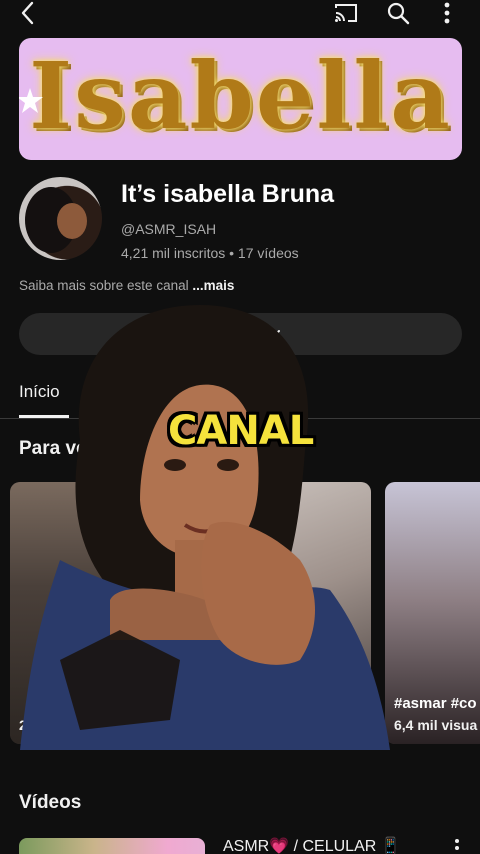 The height and width of the screenshot is (854, 480). Describe the element at coordinates (169, 229) in the screenshot. I see `channel-handle: @ASMR_ISAH` at that location.